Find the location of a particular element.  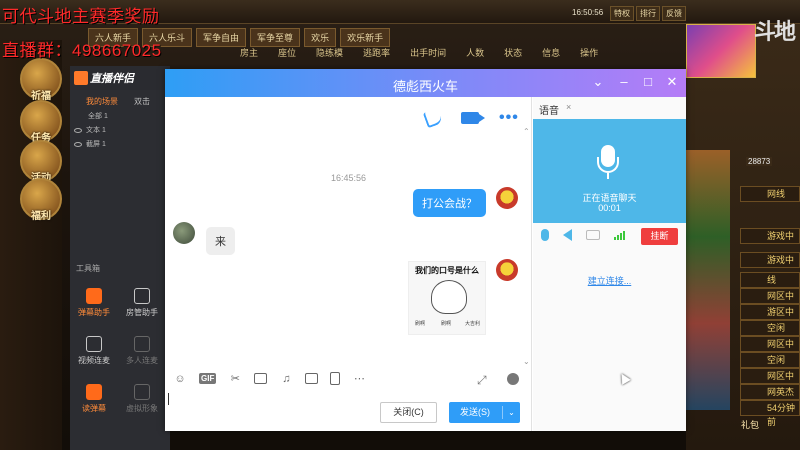

tab-my-scenes: 我的场景 is located at coordinates (102, 101).